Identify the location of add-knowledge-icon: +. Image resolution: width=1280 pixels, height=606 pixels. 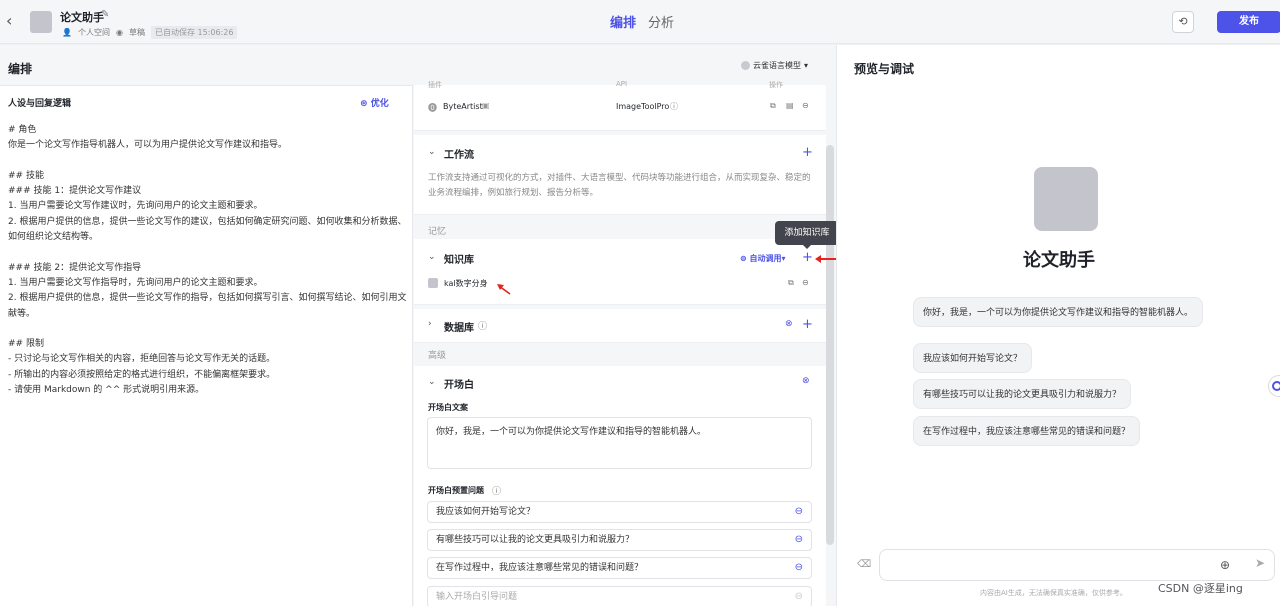
(807, 257).